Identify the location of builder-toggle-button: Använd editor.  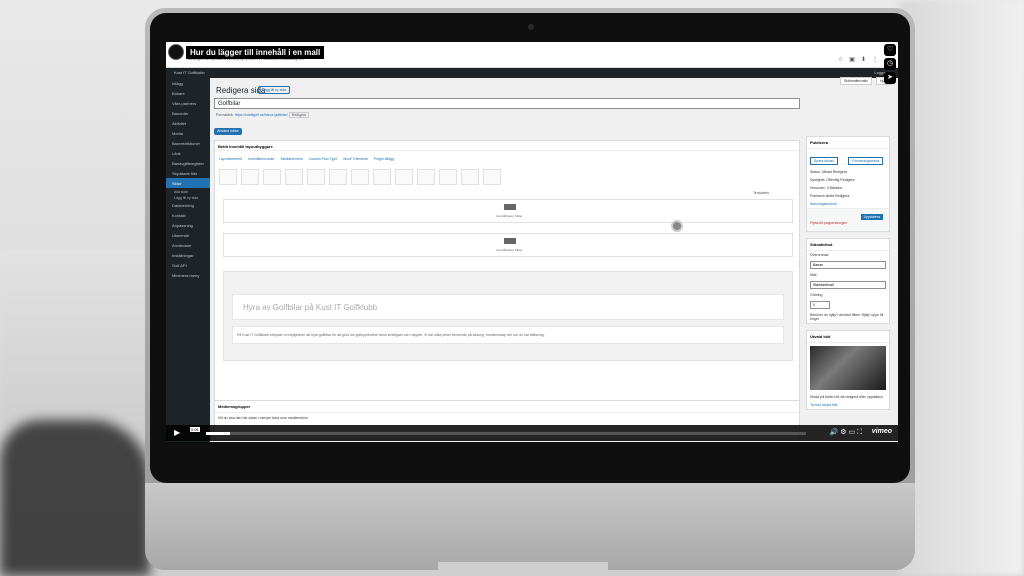
(228, 131).